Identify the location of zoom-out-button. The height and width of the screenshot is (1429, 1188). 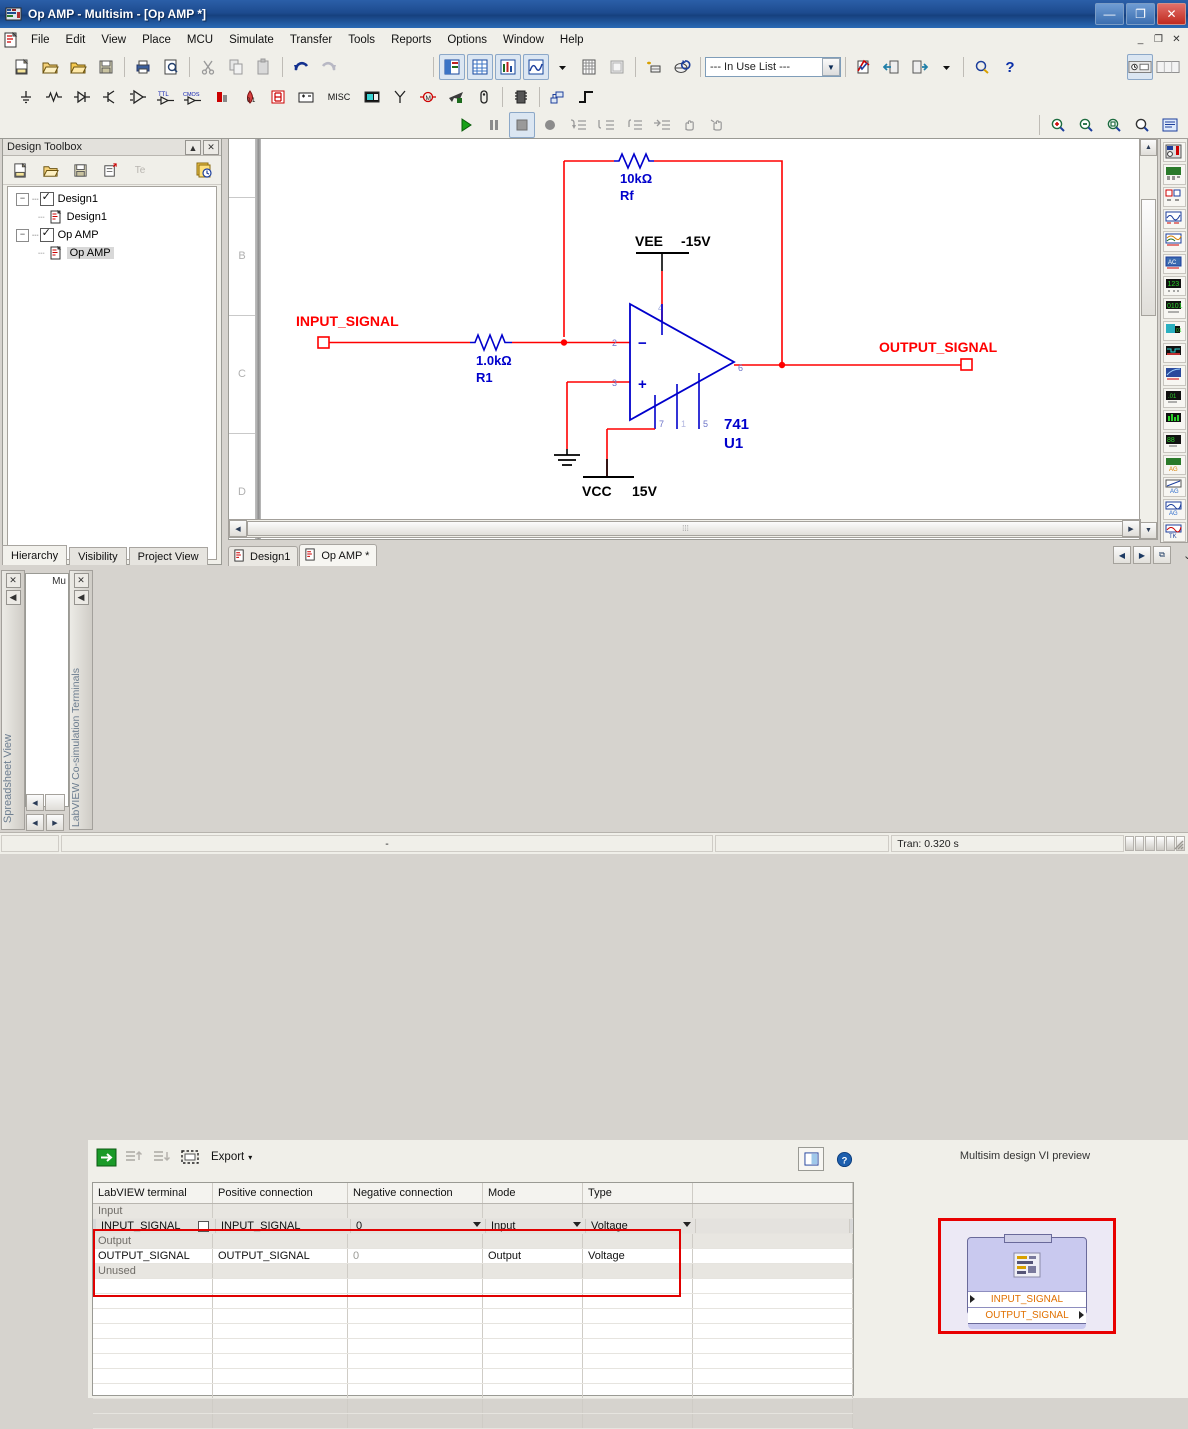
(1086, 125).